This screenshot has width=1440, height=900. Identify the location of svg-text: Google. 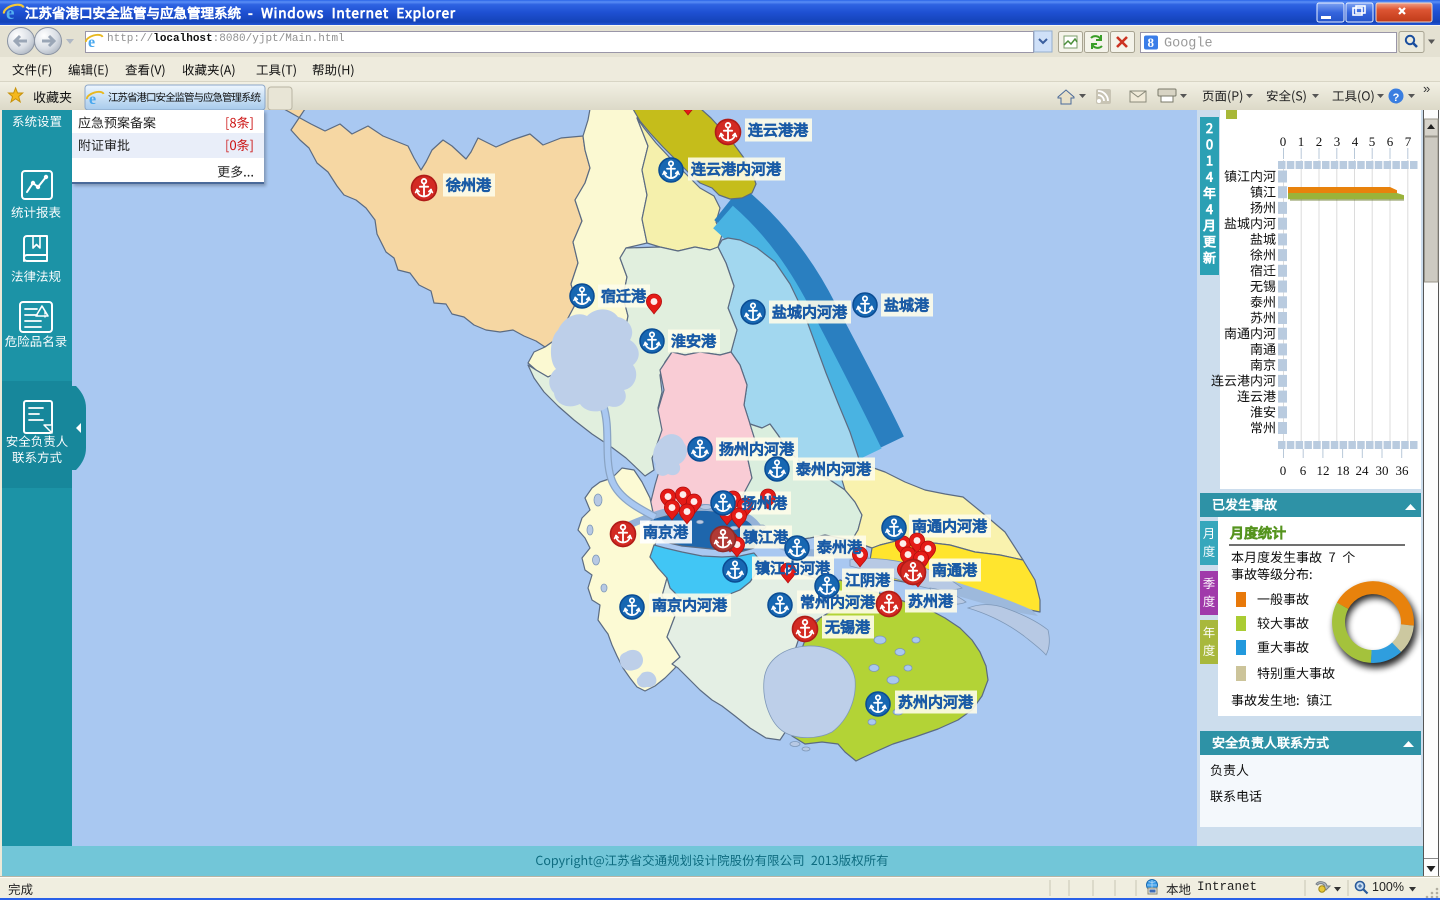
(1188, 44).